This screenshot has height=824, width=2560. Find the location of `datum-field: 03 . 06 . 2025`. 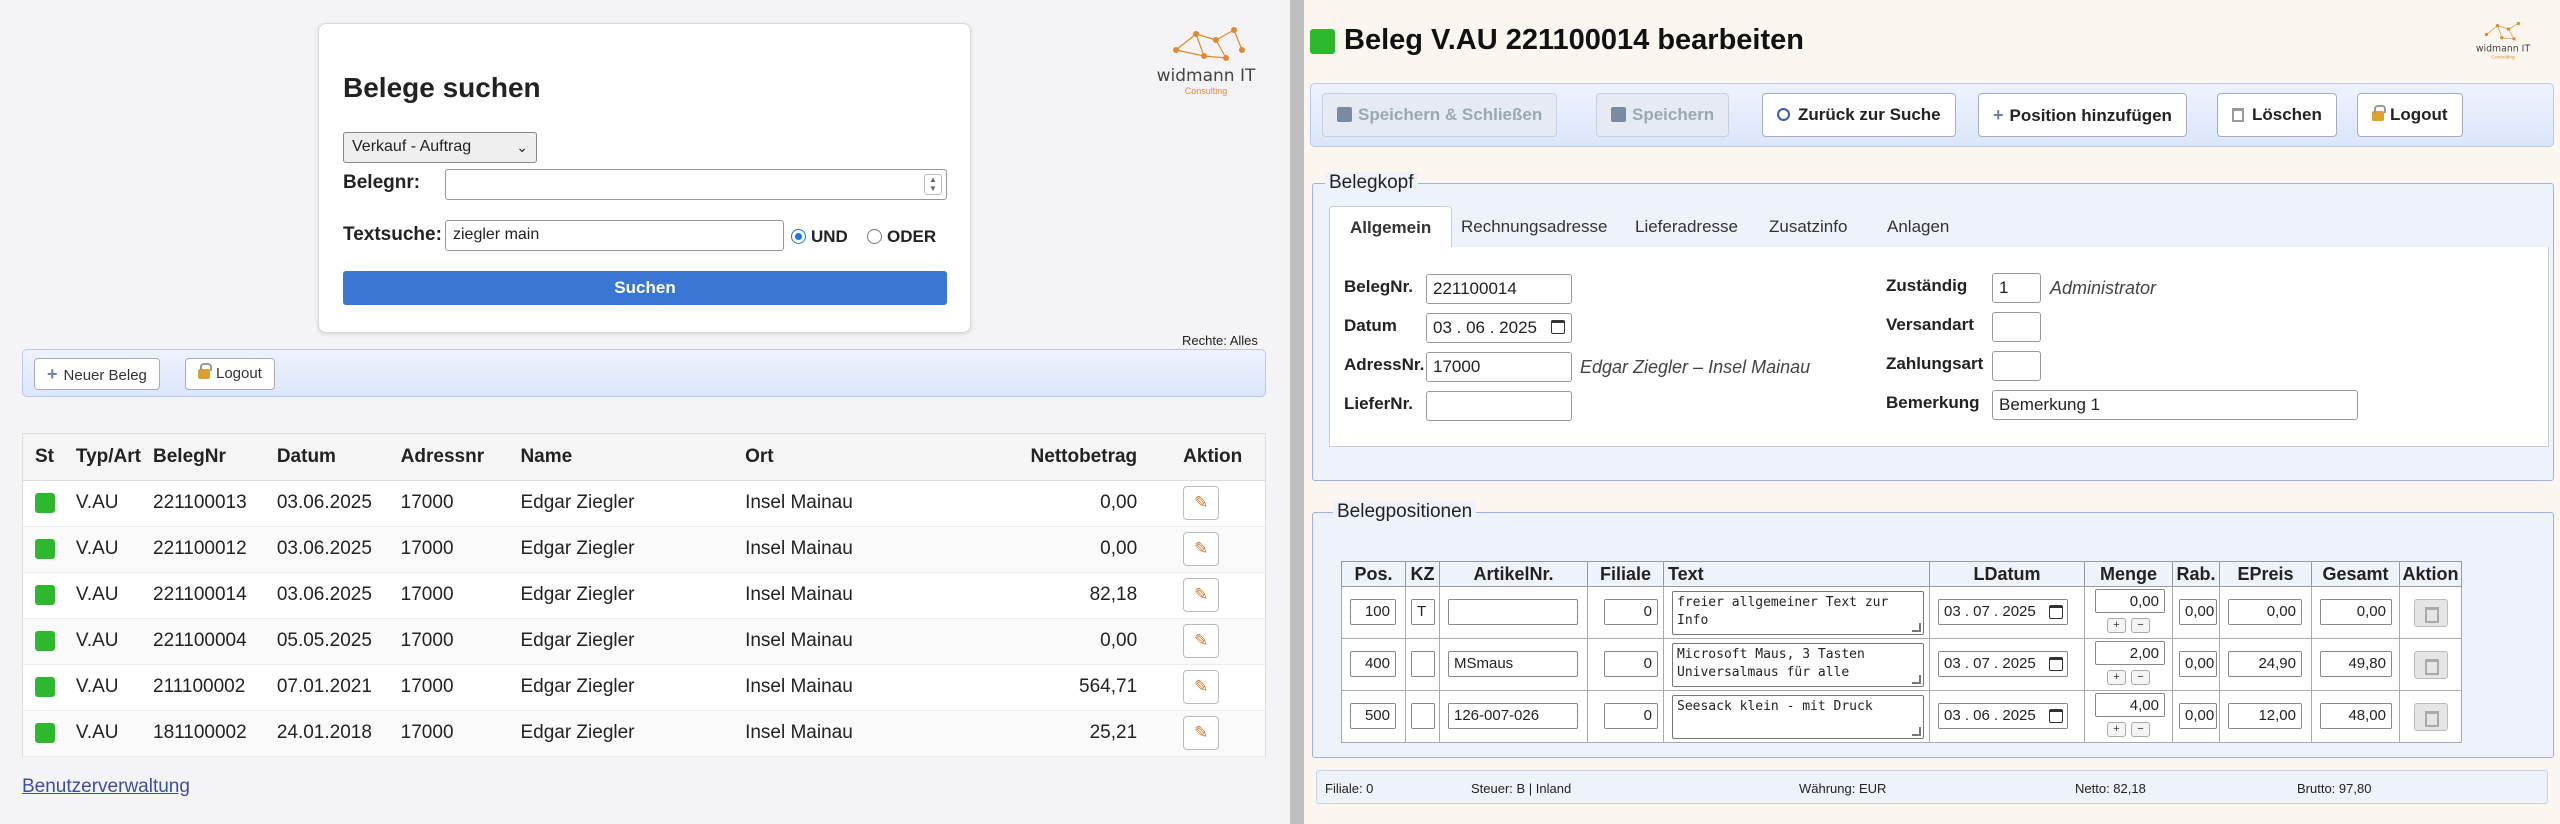

datum-field: 03 . 06 . 2025 is located at coordinates (1499, 328).